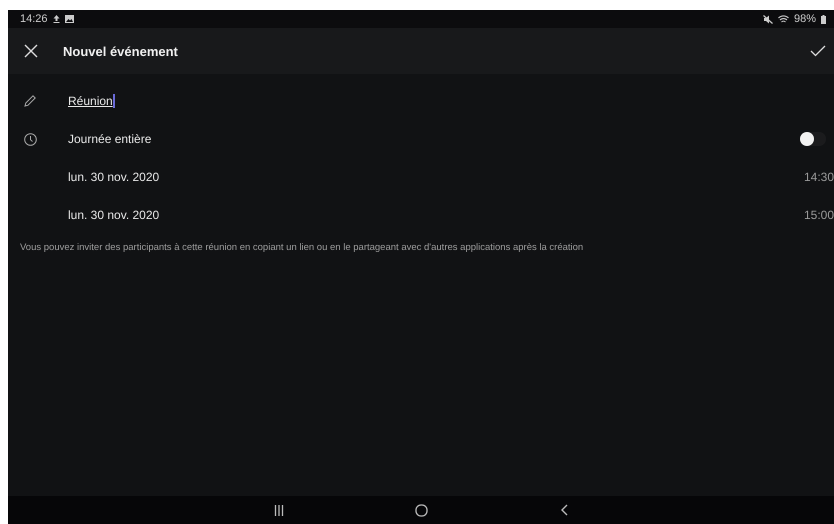 The width and height of the screenshot is (834, 524). What do you see at coordinates (783, 19) in the screenshot?
I see `wifi-icon` at bounding box center [783, 19].